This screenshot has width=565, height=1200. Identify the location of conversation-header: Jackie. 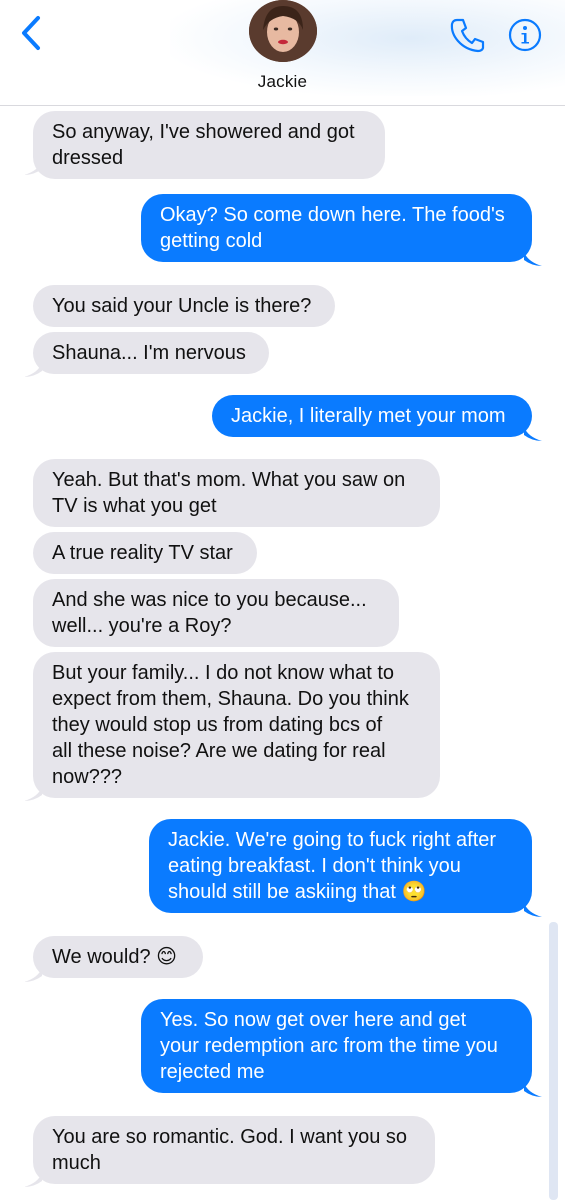
(282, 53).